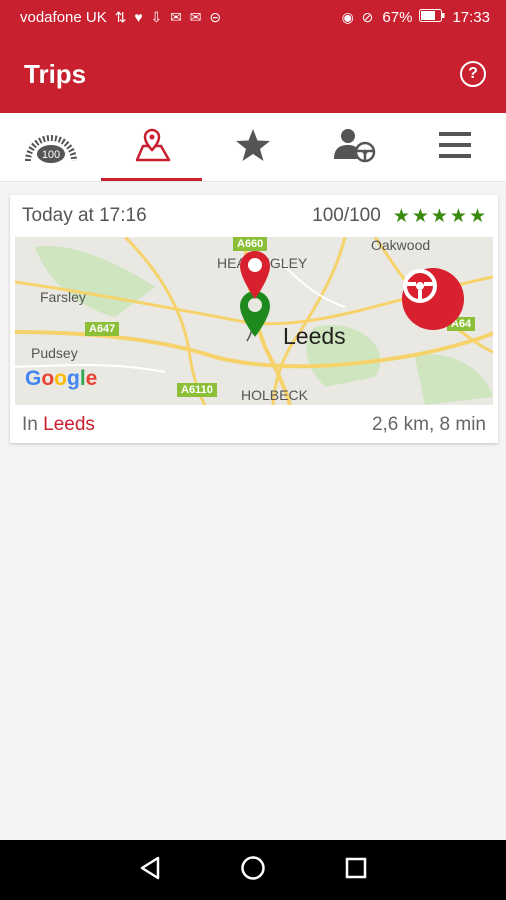  What do you see at coordinates (253, 17) in the screenshot?
I see `status-bar: vodafone UK ⇅ ♥ ⇩ ✉ ✉ ⊝ ◉ ⊘ 67% 17:33` at bounding box center [253, 17].